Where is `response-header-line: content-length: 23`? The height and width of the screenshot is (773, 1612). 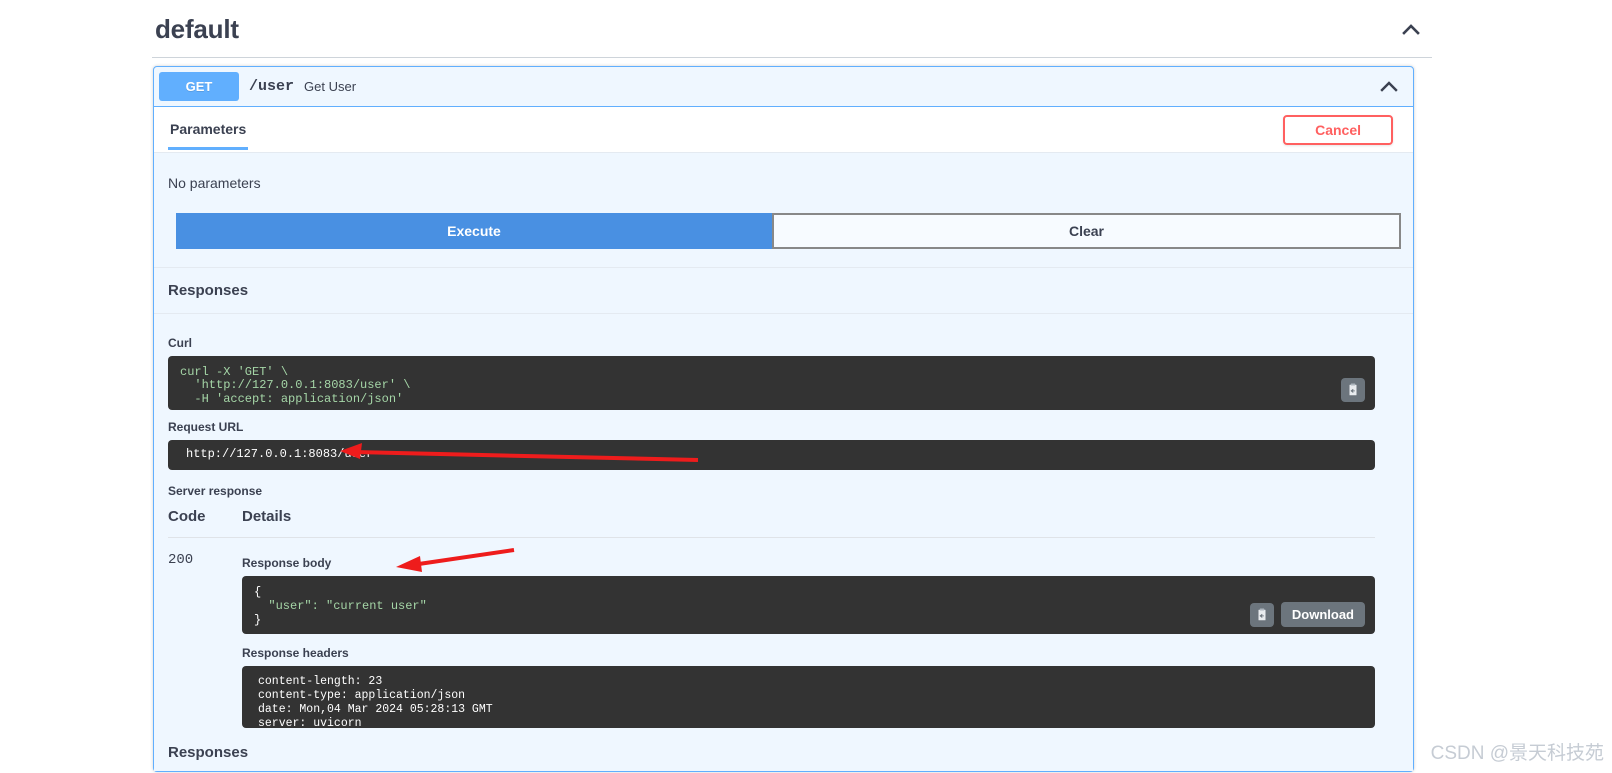
response-header-line: content-length: 23 is located at coordinates (320, 681).